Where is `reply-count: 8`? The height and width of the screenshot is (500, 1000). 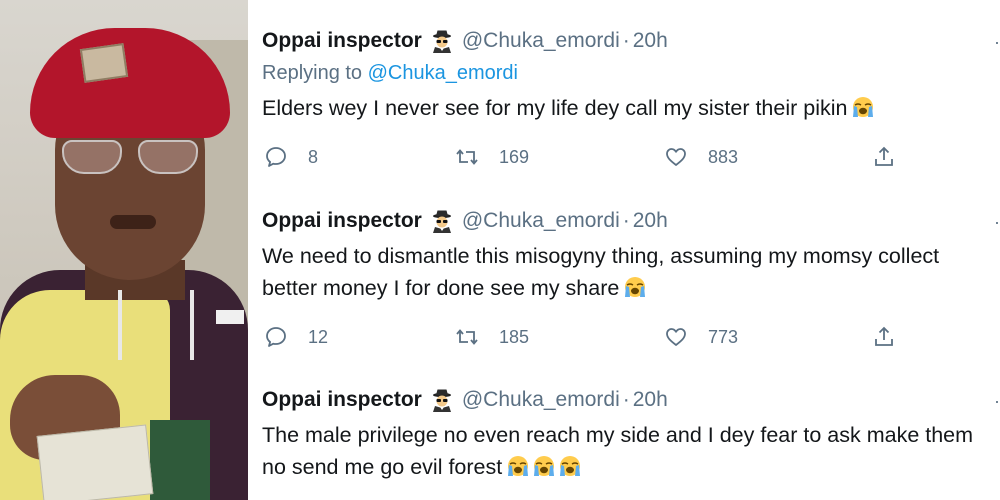
reply-count: 8 is located at coordinates (313, 156).